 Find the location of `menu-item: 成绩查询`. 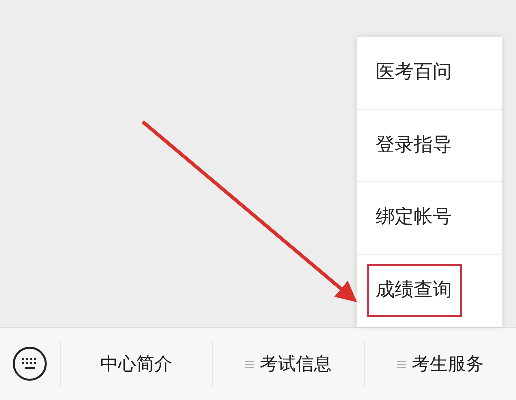

menu-item: 成绩查询 is located at coordinates (414, 291).